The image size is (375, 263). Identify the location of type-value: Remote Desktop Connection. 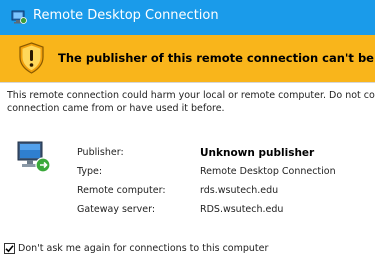
(268, 171).